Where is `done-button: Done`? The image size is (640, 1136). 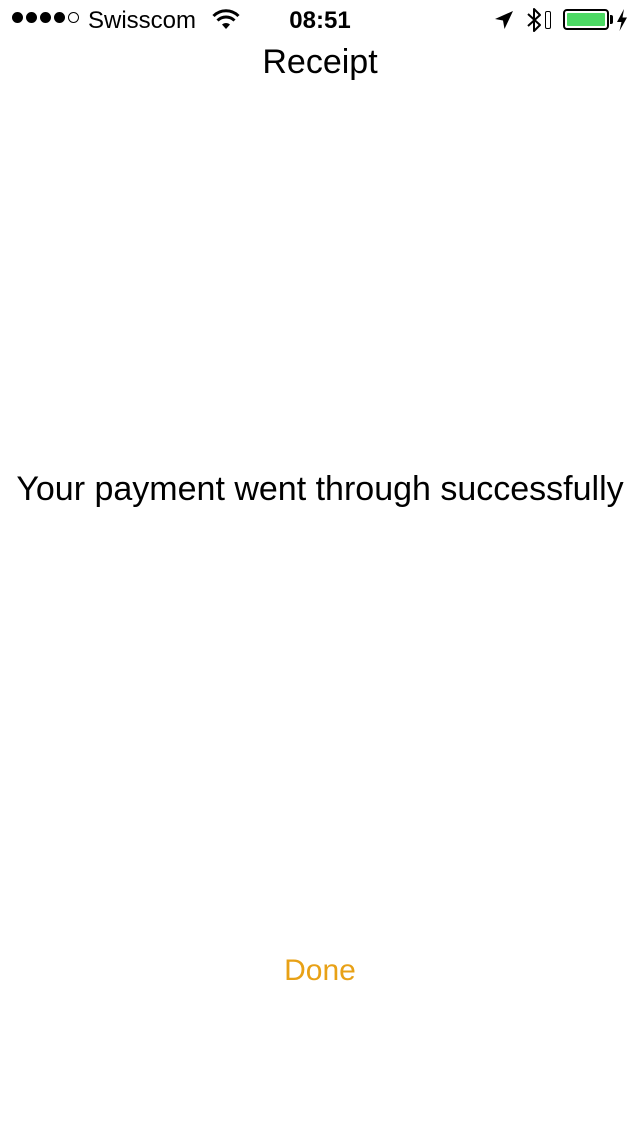
done-button: Done is located at coordinates (320, 971).